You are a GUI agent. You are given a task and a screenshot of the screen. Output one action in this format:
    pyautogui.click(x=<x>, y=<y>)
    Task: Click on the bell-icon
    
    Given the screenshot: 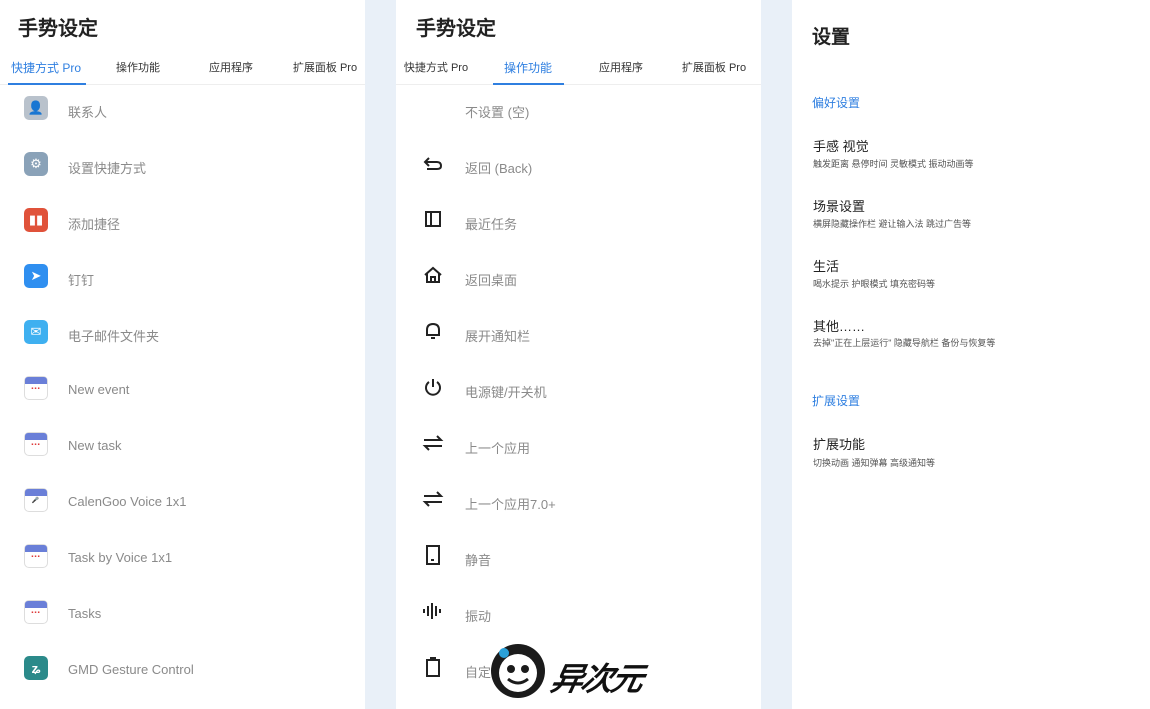 What is the action you would take?
    pyautogui.click(x=433, y=331)
    